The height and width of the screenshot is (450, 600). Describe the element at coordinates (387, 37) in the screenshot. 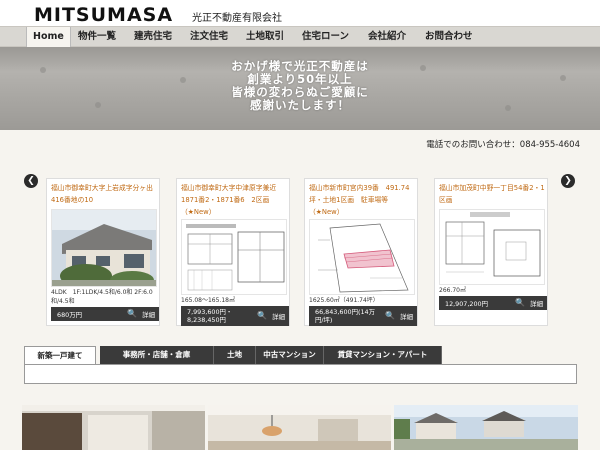

I see `nav-item-company: 会社紹介` at that location.